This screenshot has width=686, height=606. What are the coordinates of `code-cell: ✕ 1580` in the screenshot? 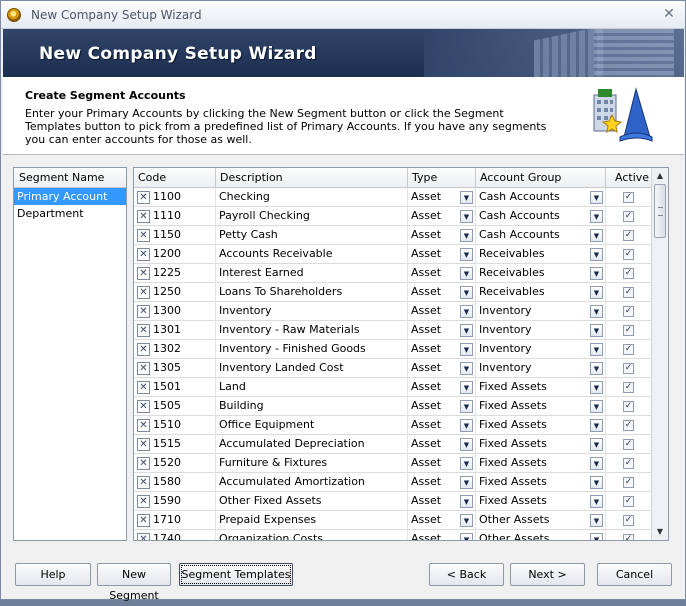 It's located at (175, 482).